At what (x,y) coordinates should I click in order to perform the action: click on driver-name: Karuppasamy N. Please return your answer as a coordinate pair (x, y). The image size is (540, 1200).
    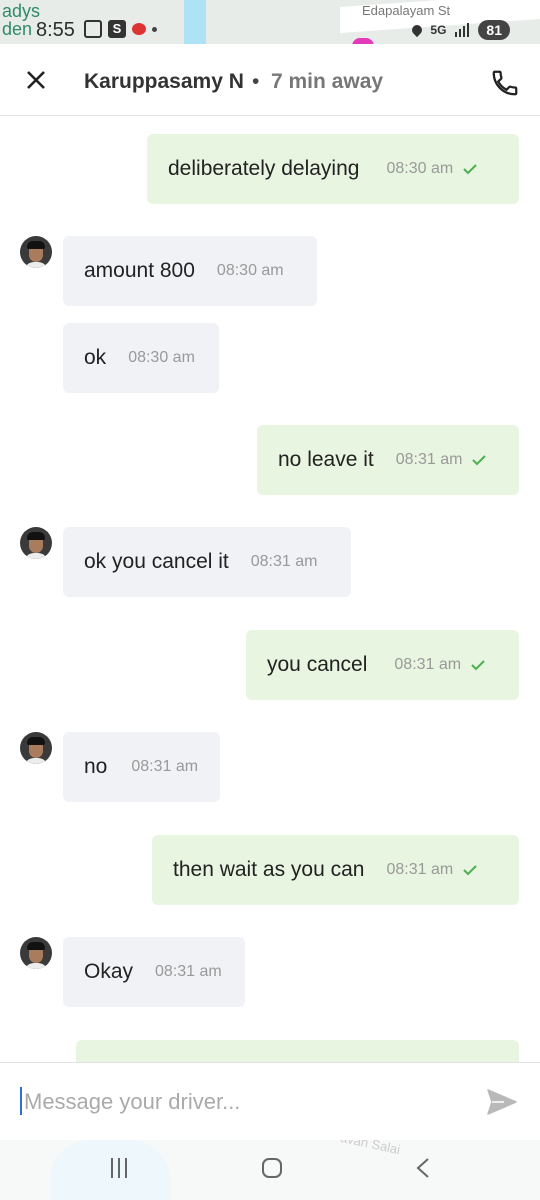
    Looking at the image, I should click on (164, 81).